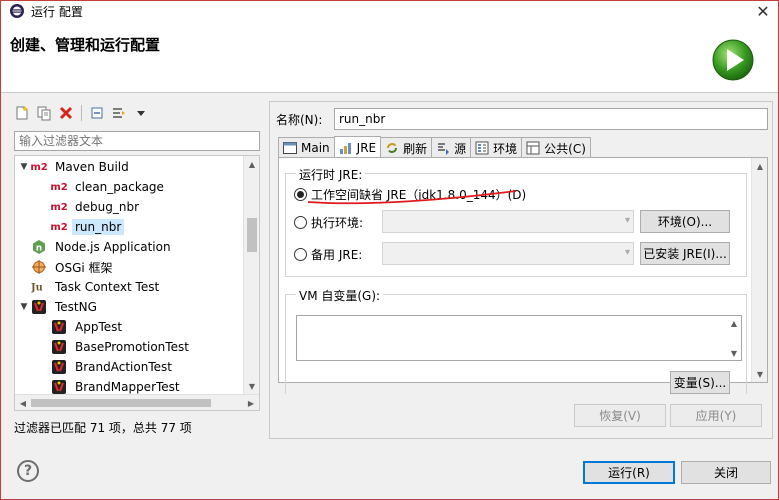  What do you see at coordinates (337, 254) in the screenshot?
I see `alternate-jre-label: 备用 JRE:` at bounding box center [337, 254].